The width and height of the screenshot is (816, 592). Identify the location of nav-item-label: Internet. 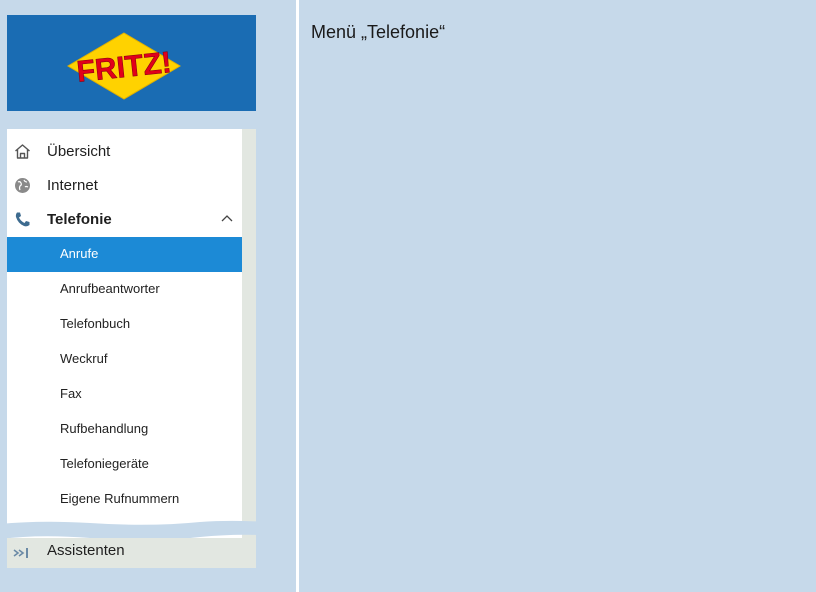
(72, 185).